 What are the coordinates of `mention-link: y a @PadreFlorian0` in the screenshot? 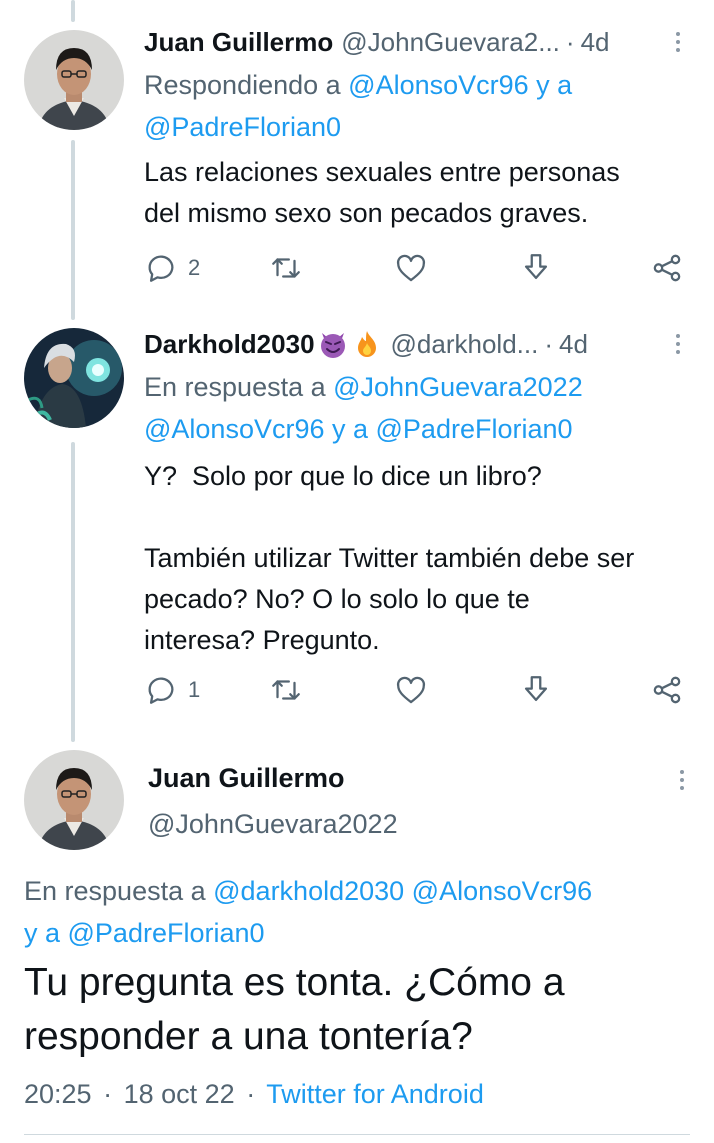 It's located at (359, 933).